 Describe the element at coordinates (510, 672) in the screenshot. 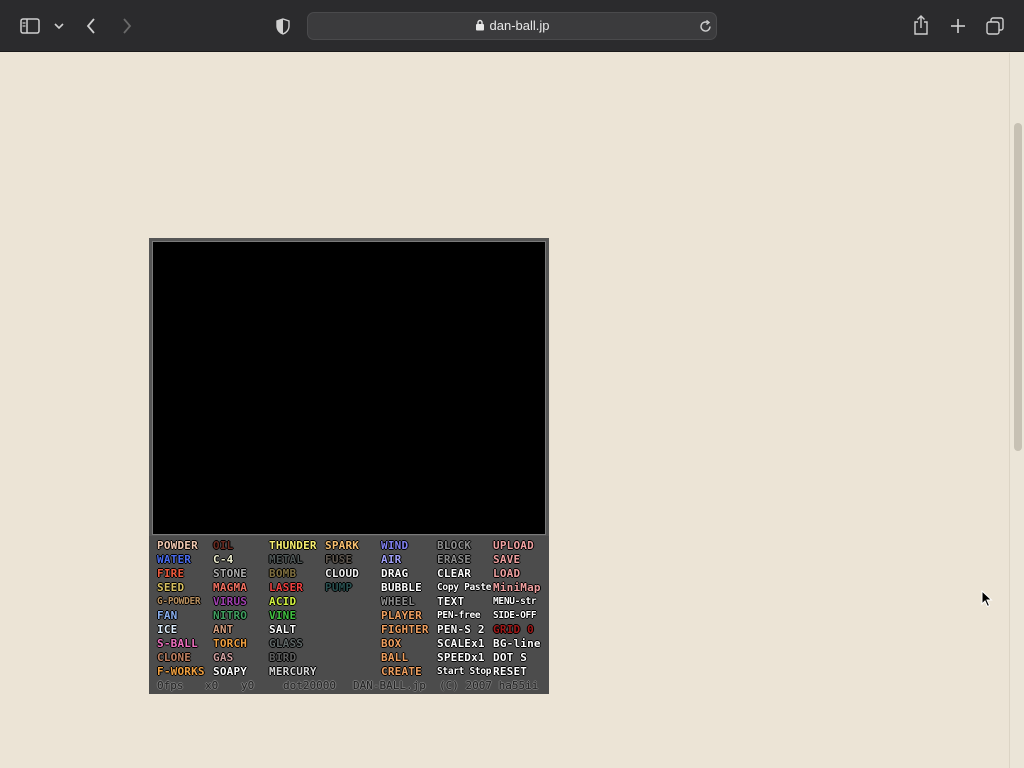

I see `menu-item-reset: RESET` at that location.